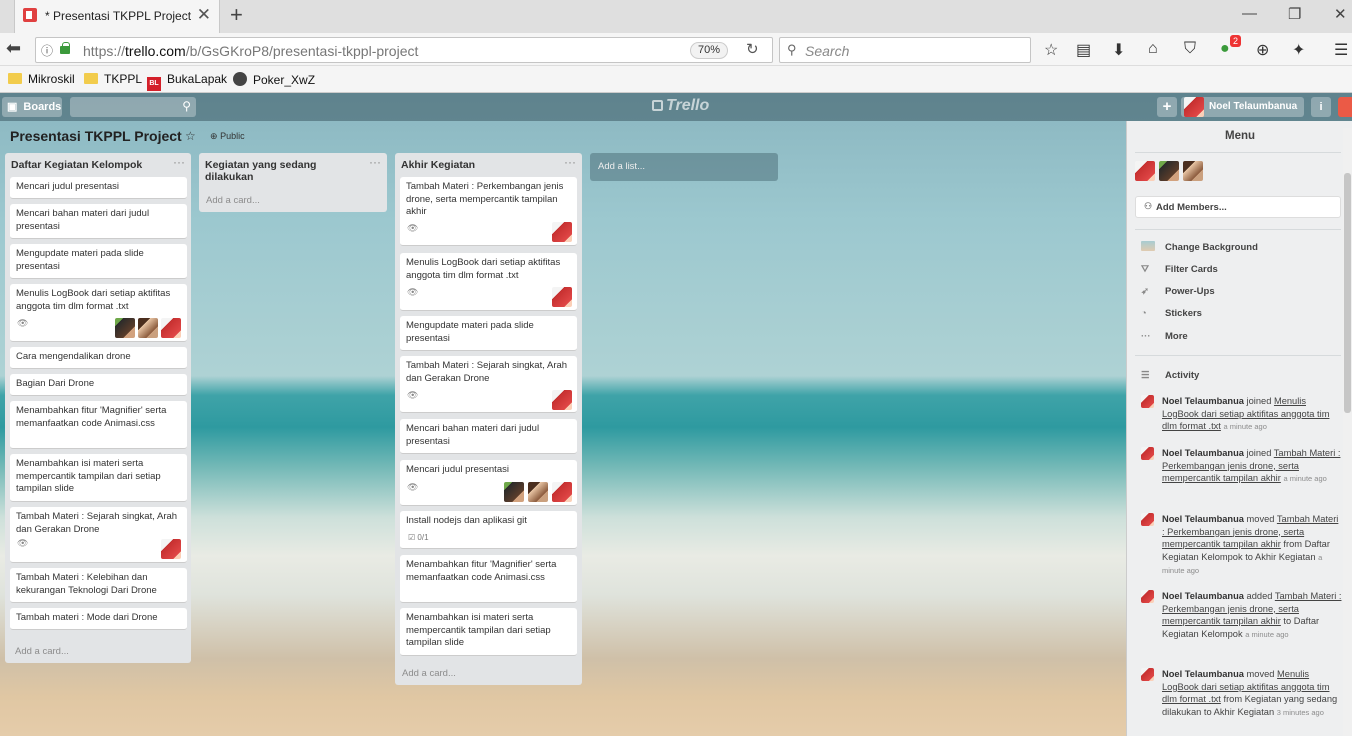 The height and width of the screenshot is (736, 1352). I want to click on change-background-item: Change Background, so click(1199, 247).